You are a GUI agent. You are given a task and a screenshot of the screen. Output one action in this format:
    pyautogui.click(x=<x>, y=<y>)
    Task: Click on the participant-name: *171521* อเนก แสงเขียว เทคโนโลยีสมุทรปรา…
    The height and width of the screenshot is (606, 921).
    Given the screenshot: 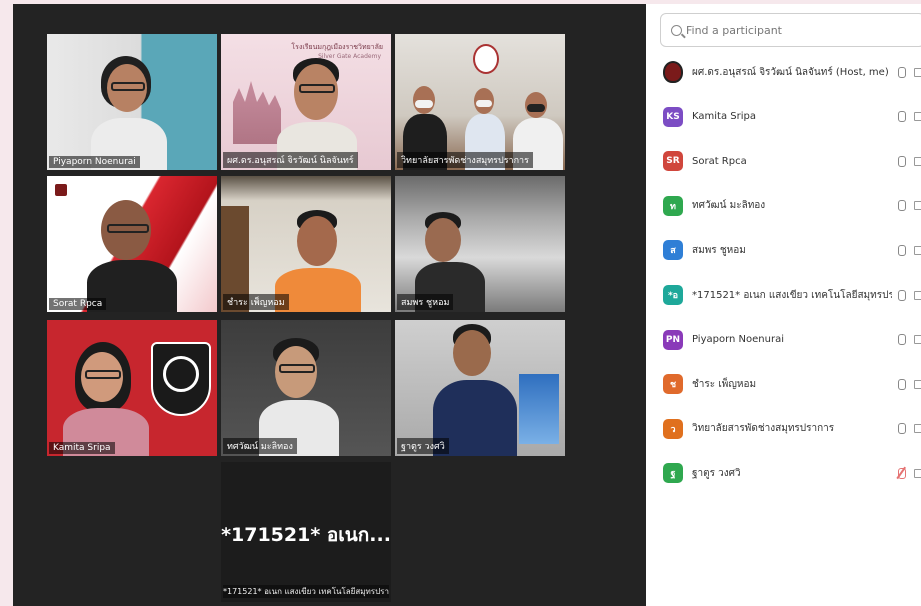 What is the action you would take?
    pyautogui.click(x=792, y=295)
    